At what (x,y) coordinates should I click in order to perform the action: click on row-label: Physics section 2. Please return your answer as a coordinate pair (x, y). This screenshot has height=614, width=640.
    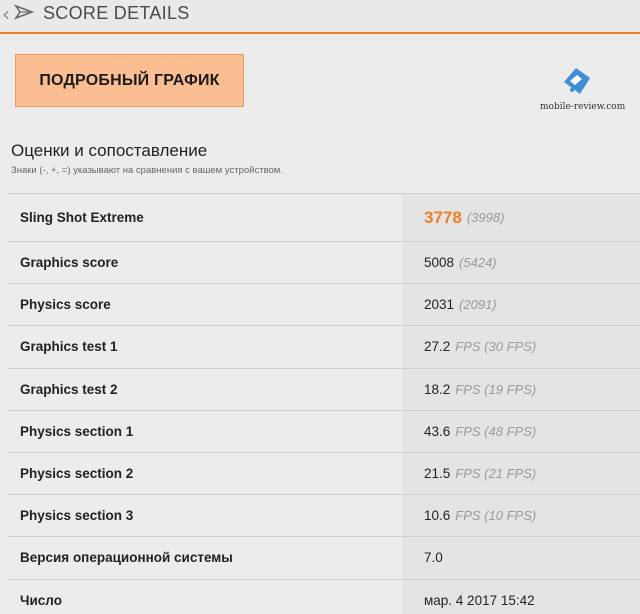
    Looking at the image, I should click on (77, 474).